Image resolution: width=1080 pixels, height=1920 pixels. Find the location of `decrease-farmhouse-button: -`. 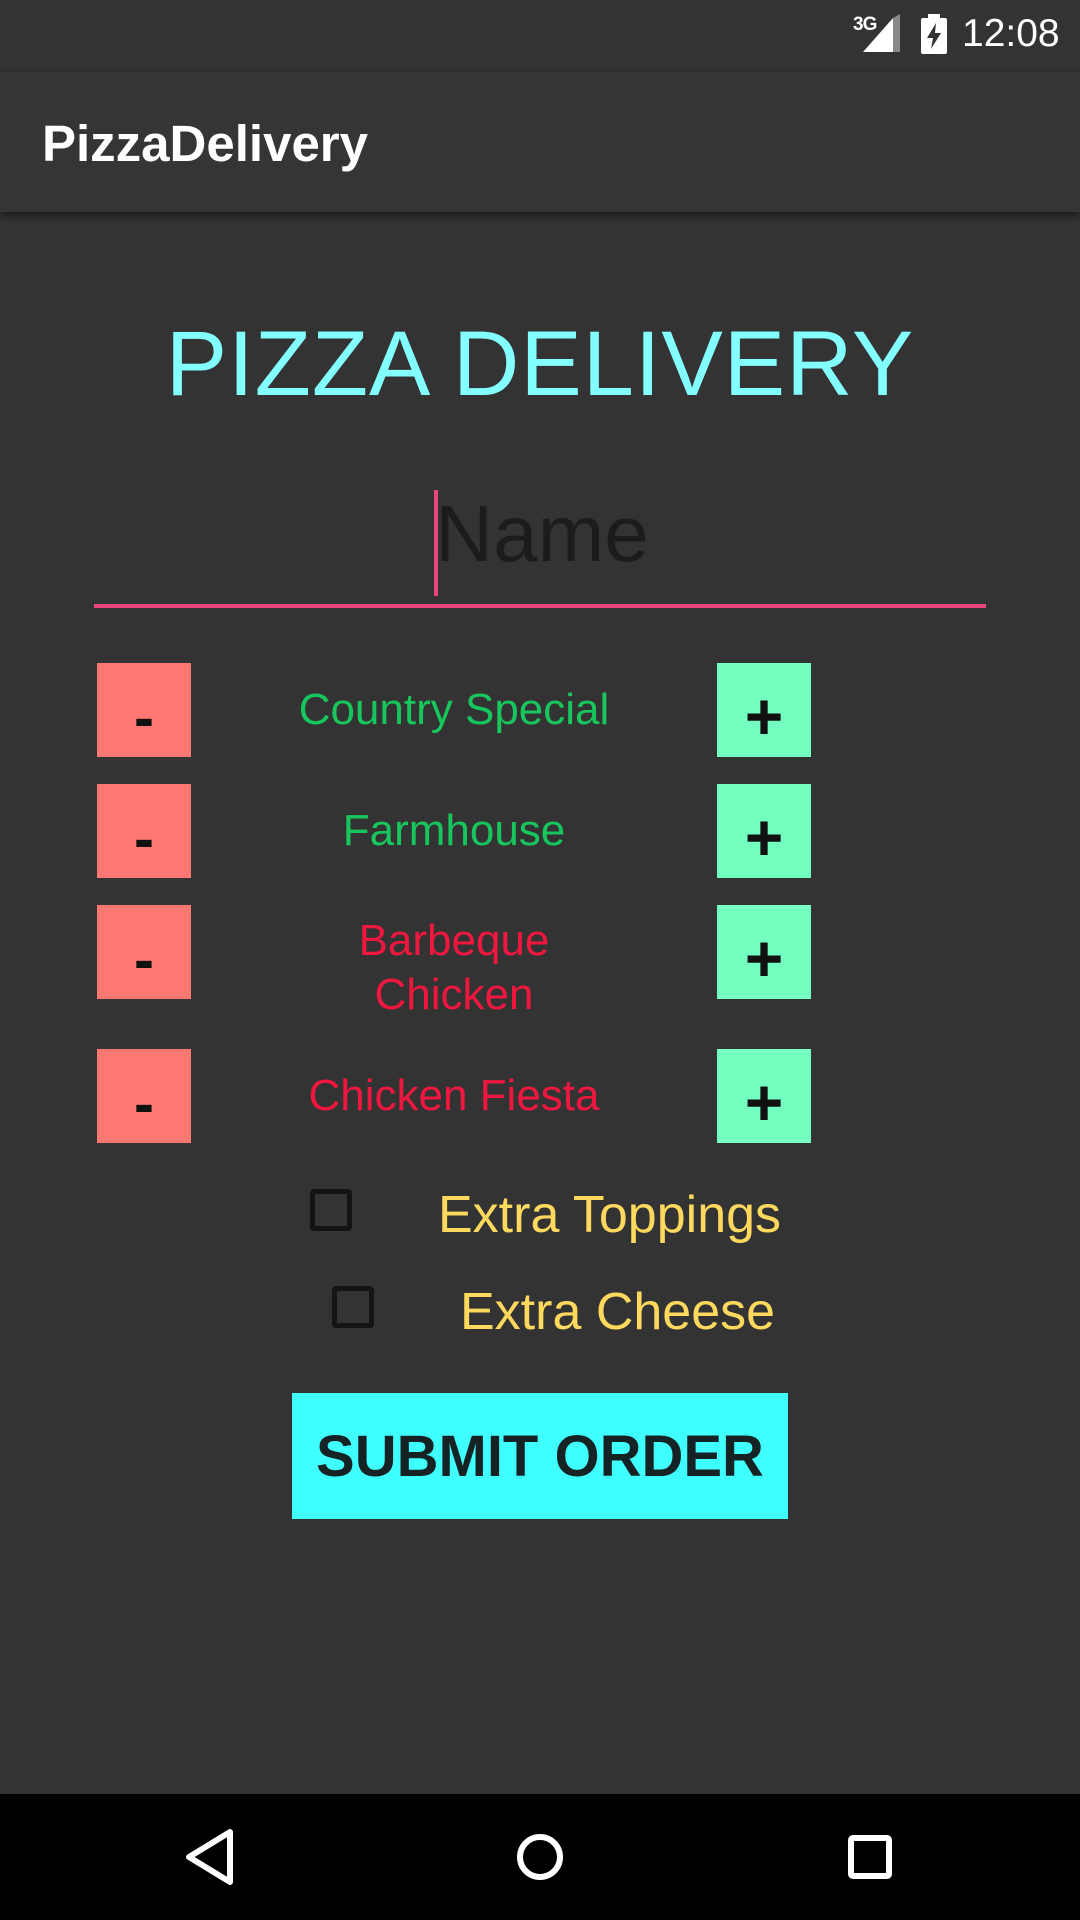

decrease-farmhouse-button: - is located at coordinates (144, 831).